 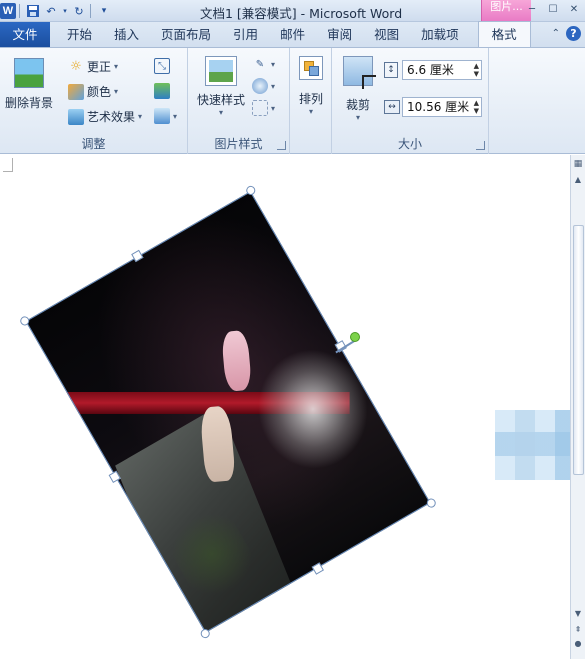 What do you see at coordinates (29, 73) in the screenshot?
I see `remove-background-icon` at bounding box center [29, 73].